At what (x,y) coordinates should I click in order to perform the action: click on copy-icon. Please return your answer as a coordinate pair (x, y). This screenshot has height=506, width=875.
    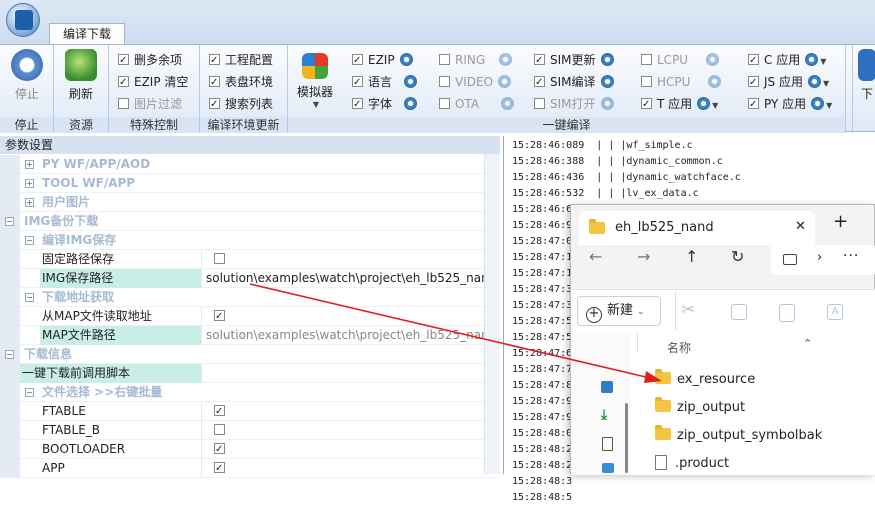
    Looking at the image, I should click on (739, 312).